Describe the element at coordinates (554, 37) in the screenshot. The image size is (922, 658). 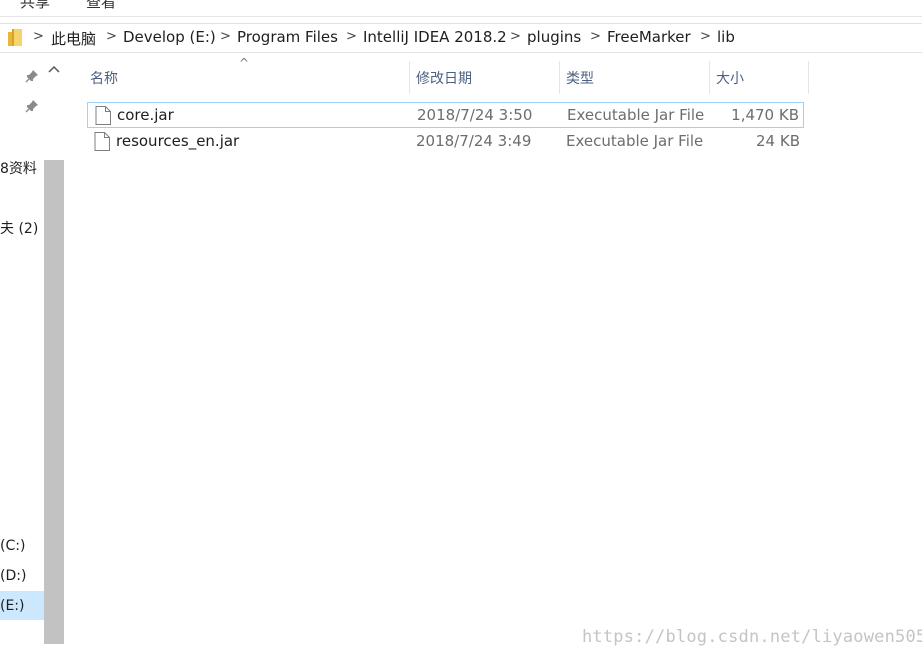
I see `breadcrumb-plugins: plugins` at that location.